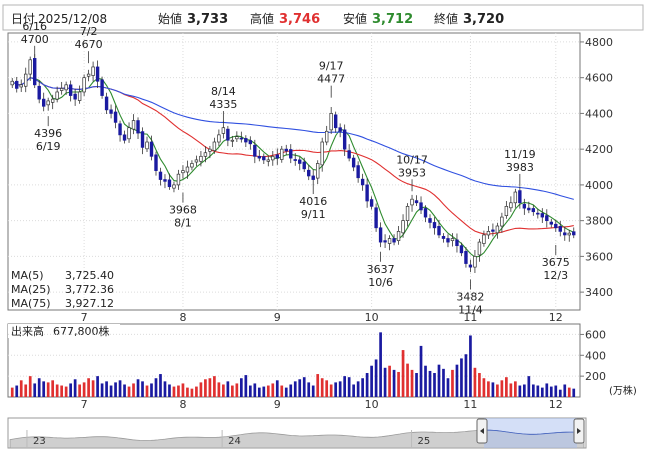 This screenshot has height=470, width=653. Describe the element at coordinates (470, 317) in the screenshot. I see `month-label: 11` at that location.